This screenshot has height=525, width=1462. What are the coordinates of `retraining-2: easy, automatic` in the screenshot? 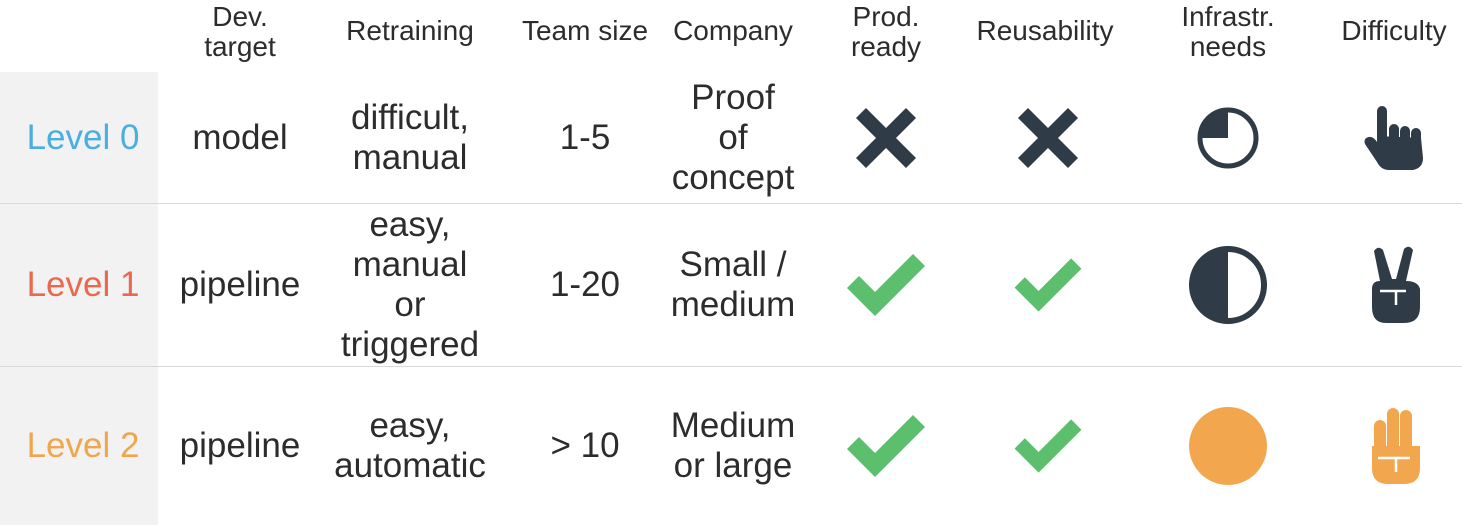 It's located at (410, 445).